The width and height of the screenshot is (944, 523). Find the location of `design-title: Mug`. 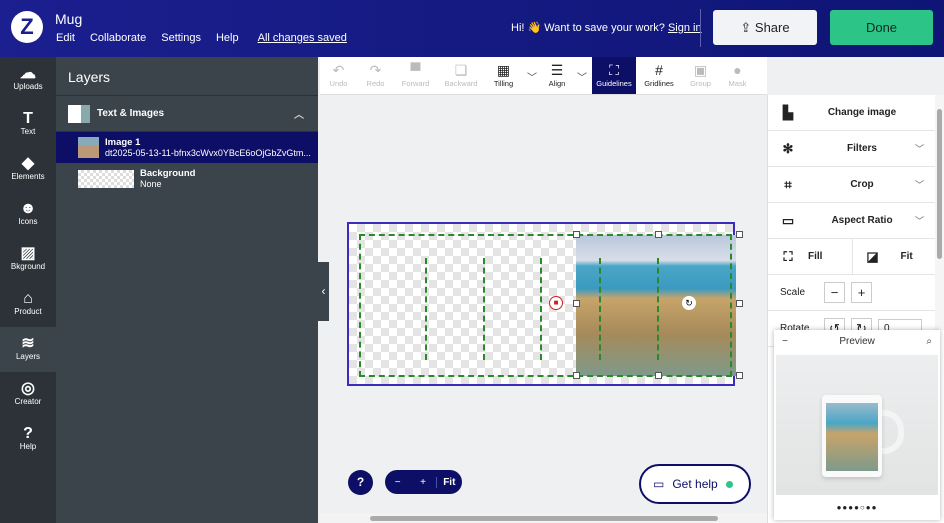

design-title: Mug is located at coordinates (69, 19).